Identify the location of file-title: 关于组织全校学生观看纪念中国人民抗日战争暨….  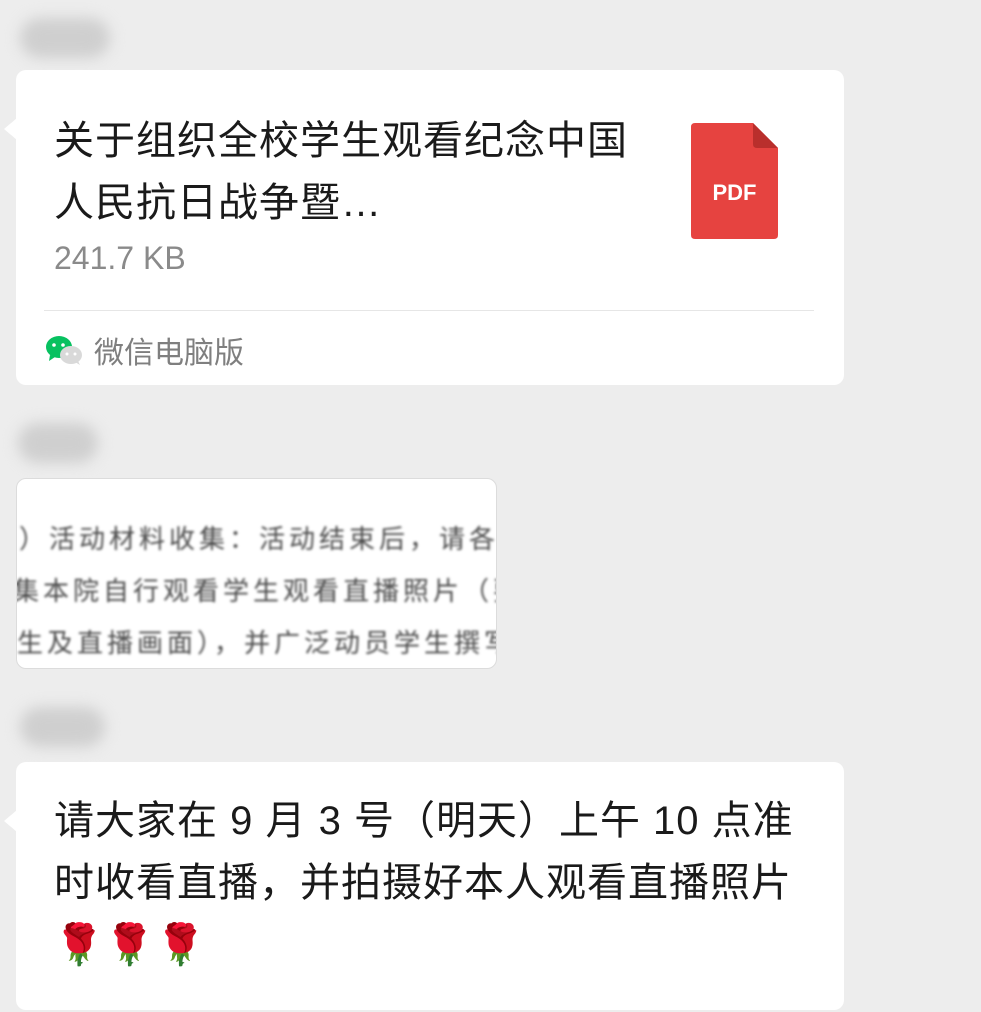
(341, 172).